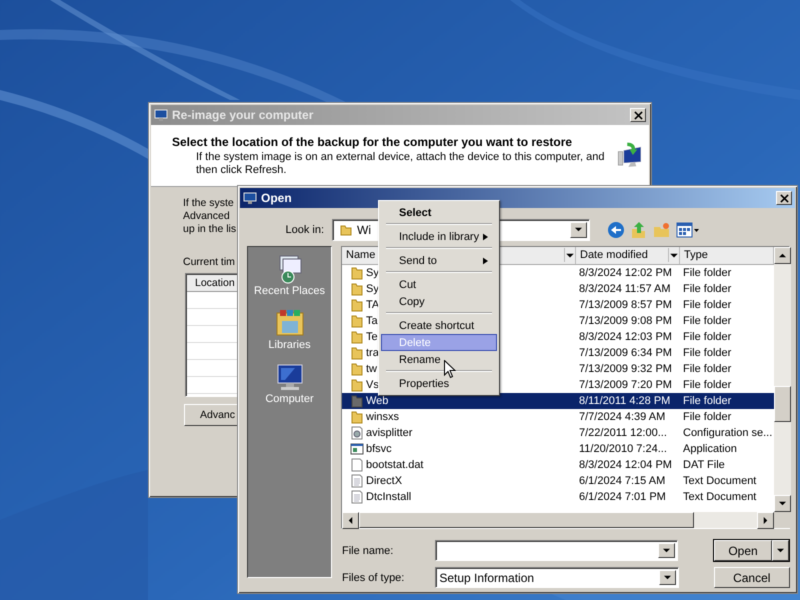 The height and width of the screenshot is (600, 800). What do you see at coordinates (625, 400) in the screenshot?
I see `date-modified: 8/11/2011 4:28 PM` at bounding box center [625, 400].